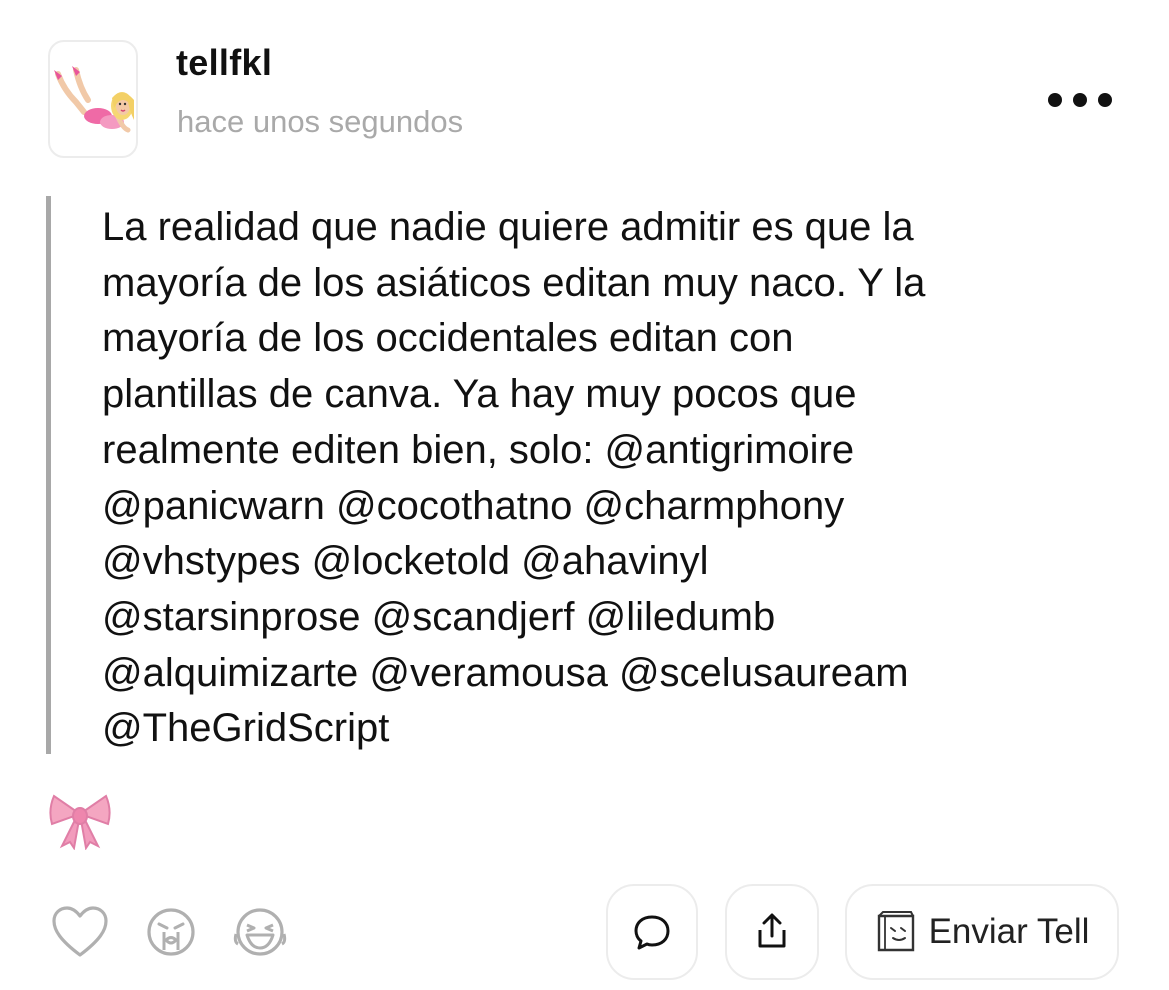  I want to click on crying-face-icon, so click(171, 932).